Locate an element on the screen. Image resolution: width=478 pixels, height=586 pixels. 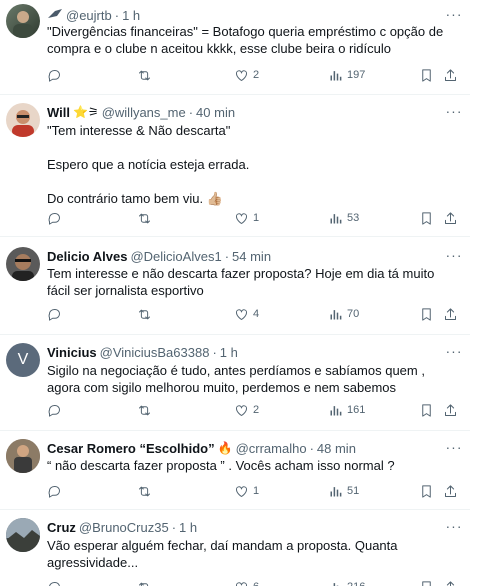
display-name: Vinicius is located at coordinates (72, 352).